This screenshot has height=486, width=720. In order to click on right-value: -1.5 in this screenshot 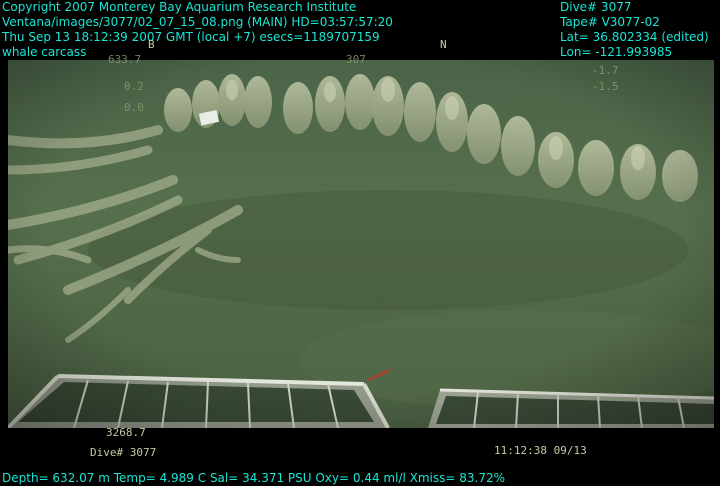, I will do `click(605, 86)`.